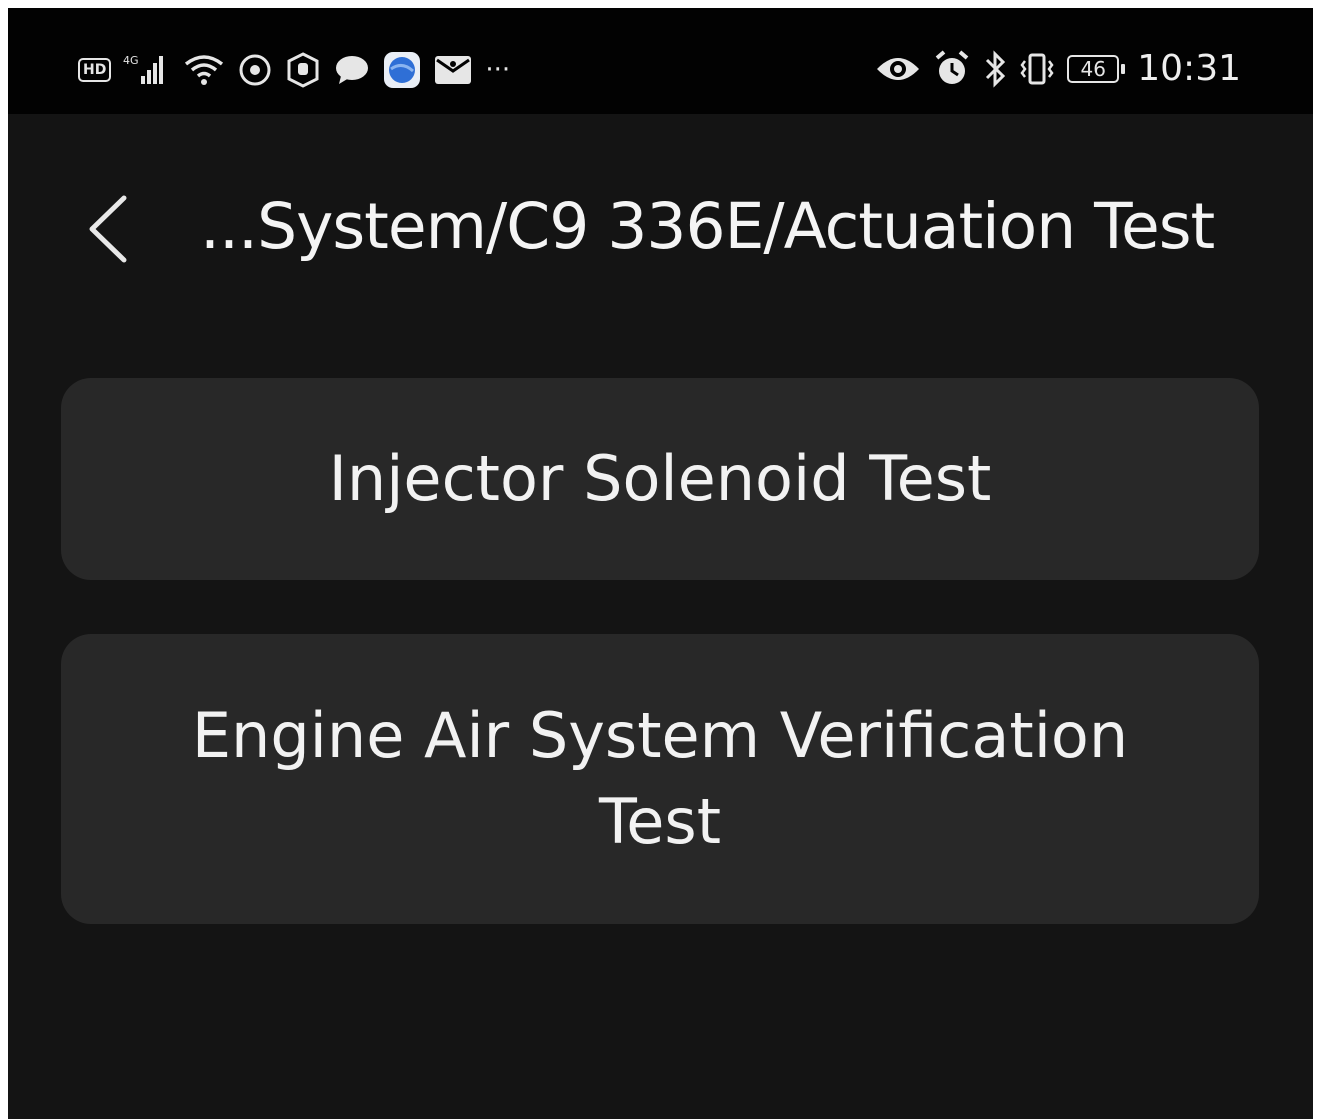 This screenshot has width=1318, height=1119. I want to click on status-bar: HD 4G ··· 46 10:31, so click(660, 61).